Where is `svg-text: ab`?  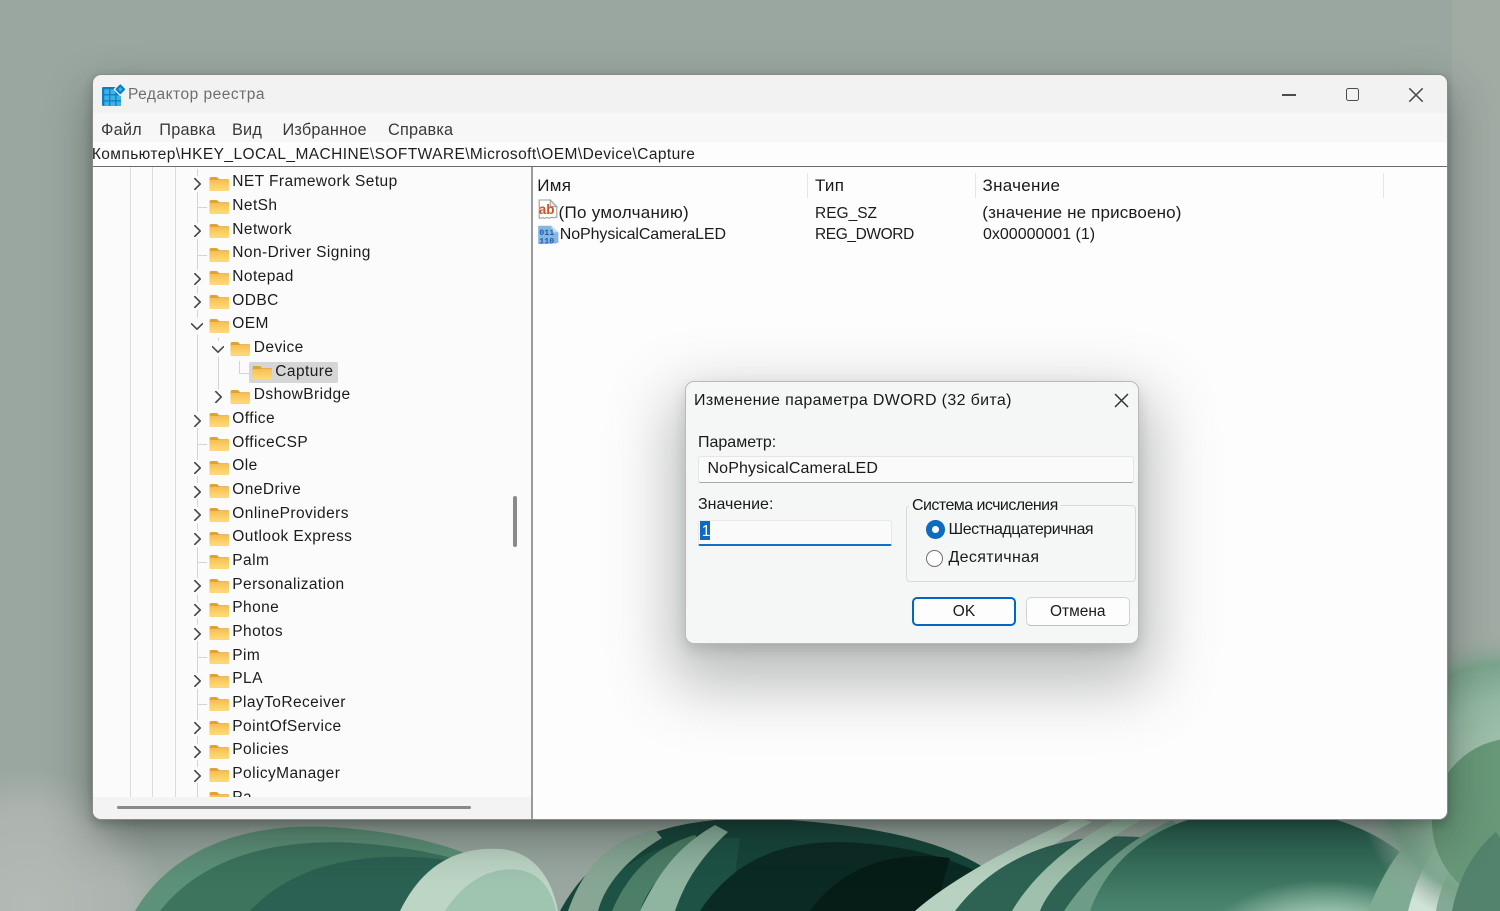 svg-text: ab is located at coordinates (547, 209).